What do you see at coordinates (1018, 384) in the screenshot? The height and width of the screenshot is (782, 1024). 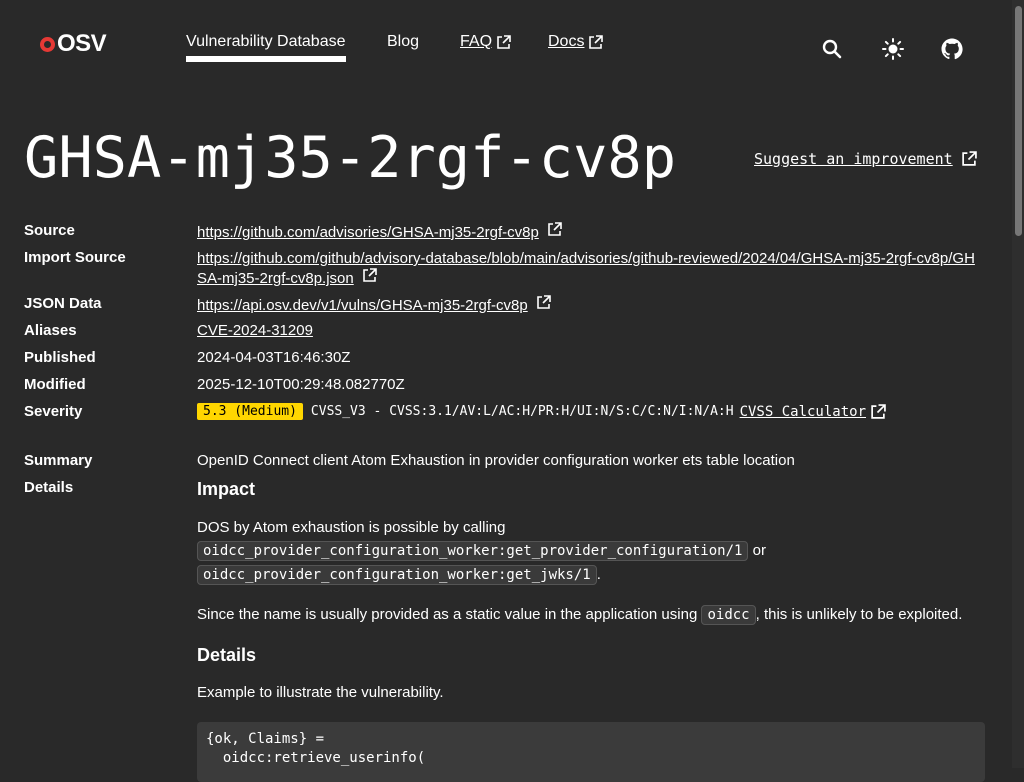 I see `page-scrollbar` at bounding box center [1018, 384].